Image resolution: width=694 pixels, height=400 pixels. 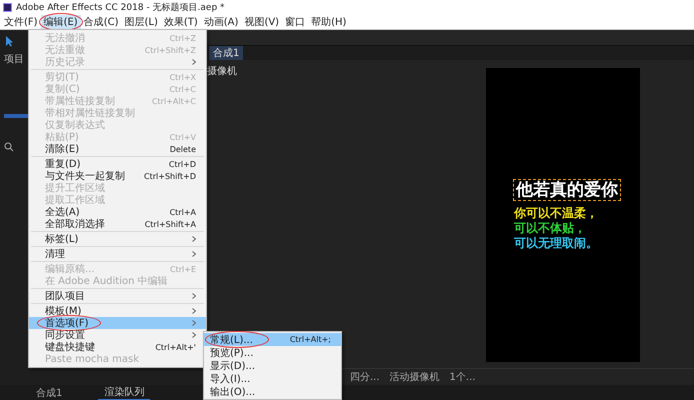 What do you see at coordinates (329, 21) in the screenshot?
I see `menu-bar-item: 帮助(H)` at bounding box center [329, 21].